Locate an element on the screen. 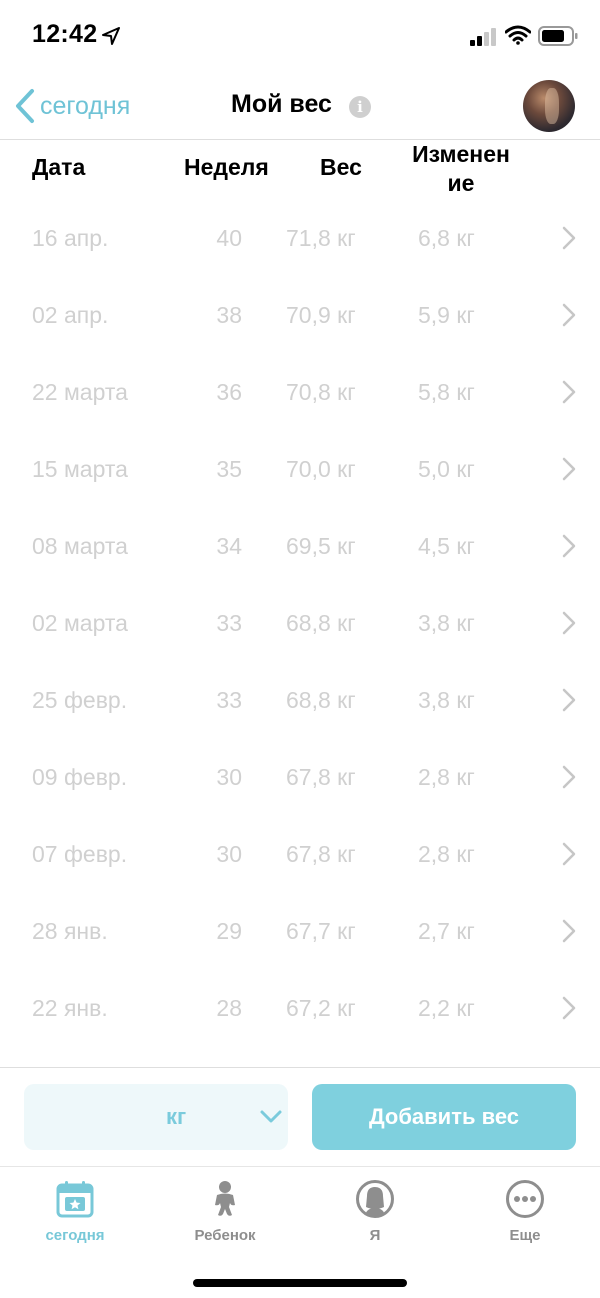 Image resolution: width=600 pixels, height=1298 pixels. chevron-left-icon is located at coordinates (25, 106).